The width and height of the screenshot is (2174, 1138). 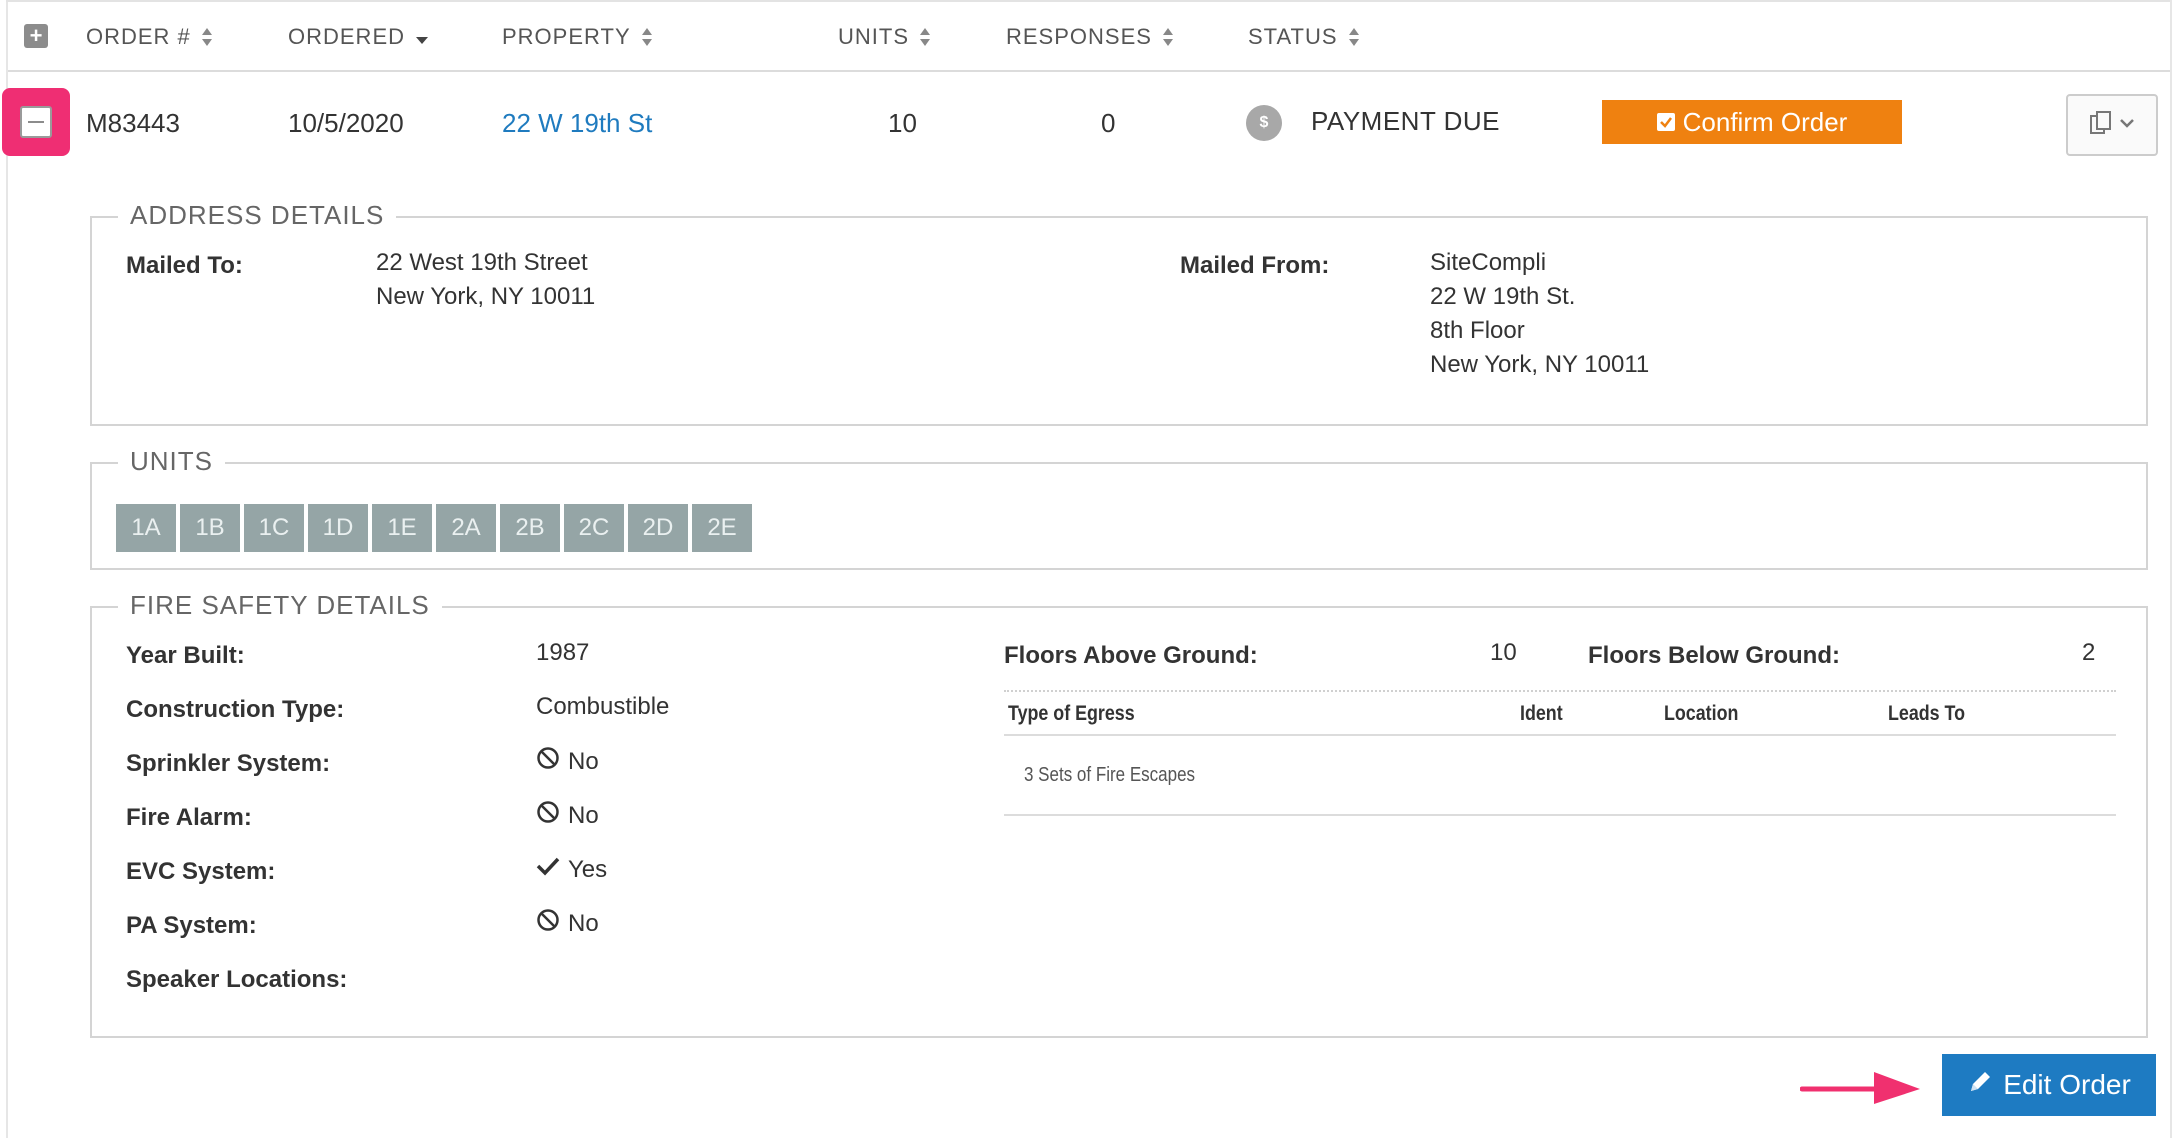 I want to click on copy-dropdown-button, so click(x=2112, y=125).